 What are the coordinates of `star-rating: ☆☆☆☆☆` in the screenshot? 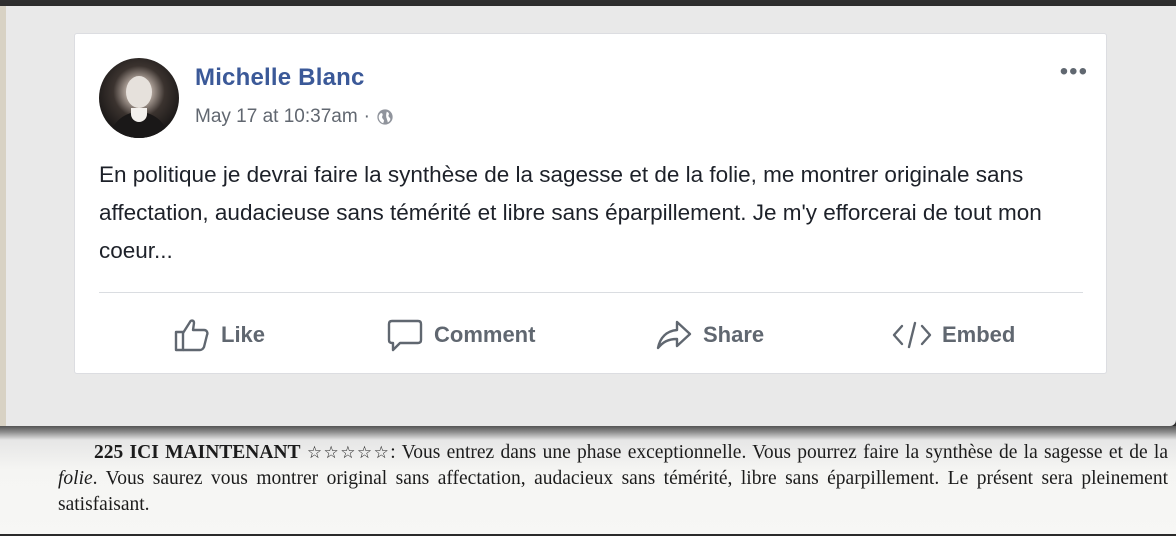 It's located at (348, 452).